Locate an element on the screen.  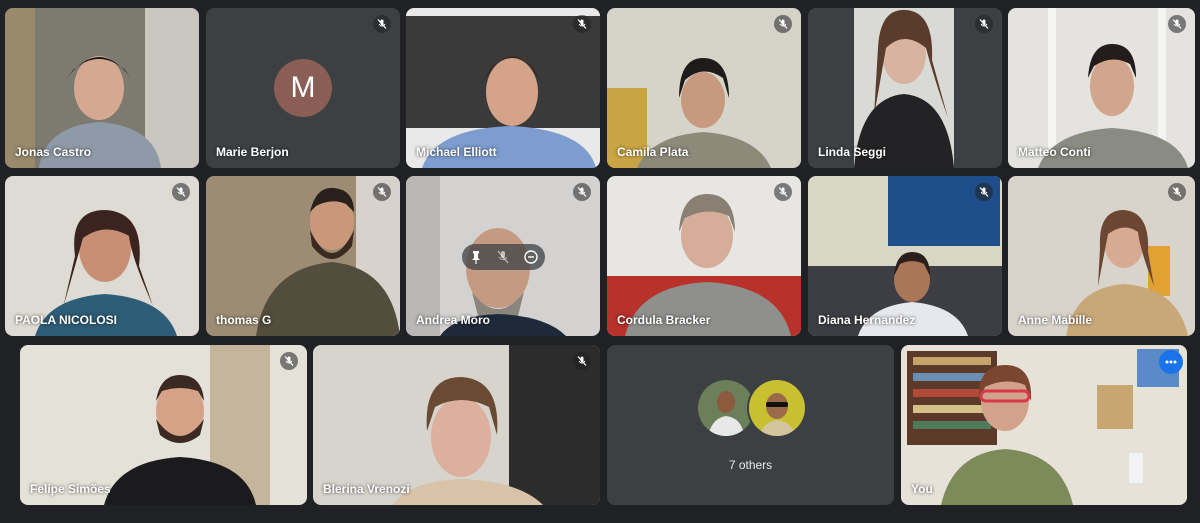
participant-name: Felipe Simões is located at coordinates (70, 489).